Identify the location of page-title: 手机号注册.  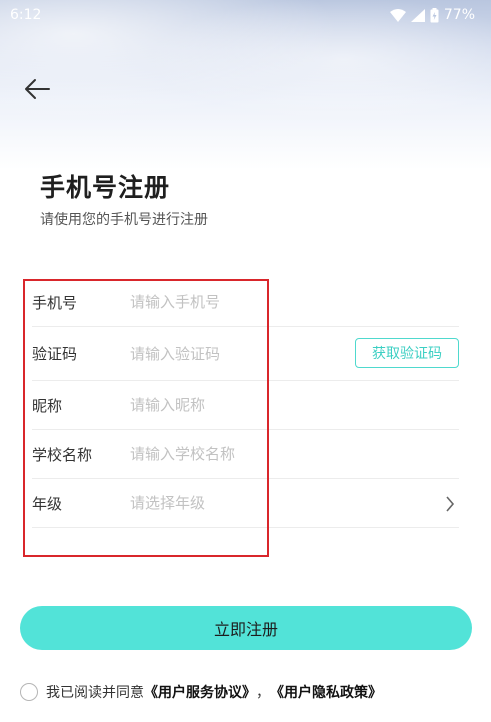
(105, 187).